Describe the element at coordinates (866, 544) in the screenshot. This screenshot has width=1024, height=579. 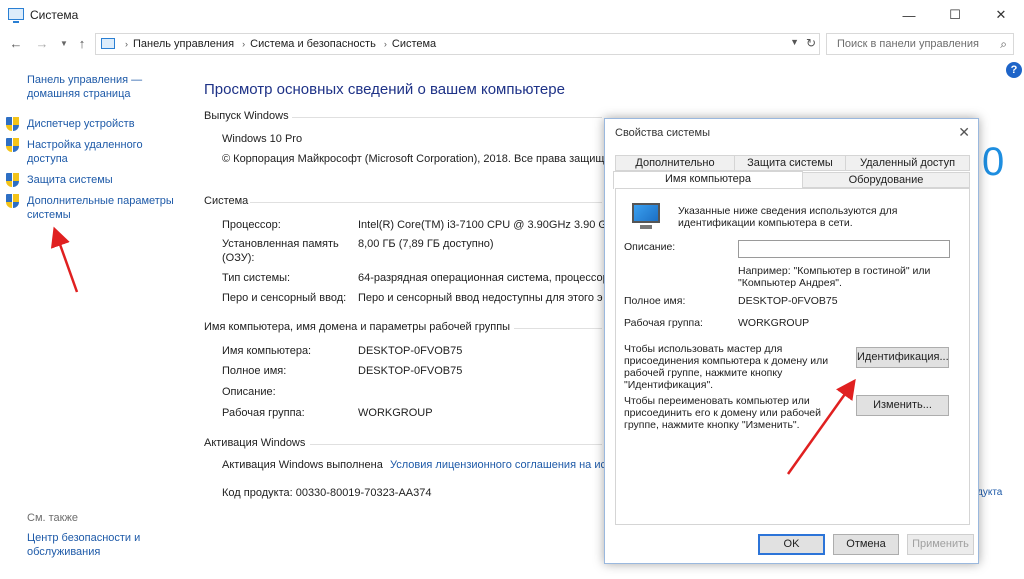
I see `cancel-button: Отмена` at that location.